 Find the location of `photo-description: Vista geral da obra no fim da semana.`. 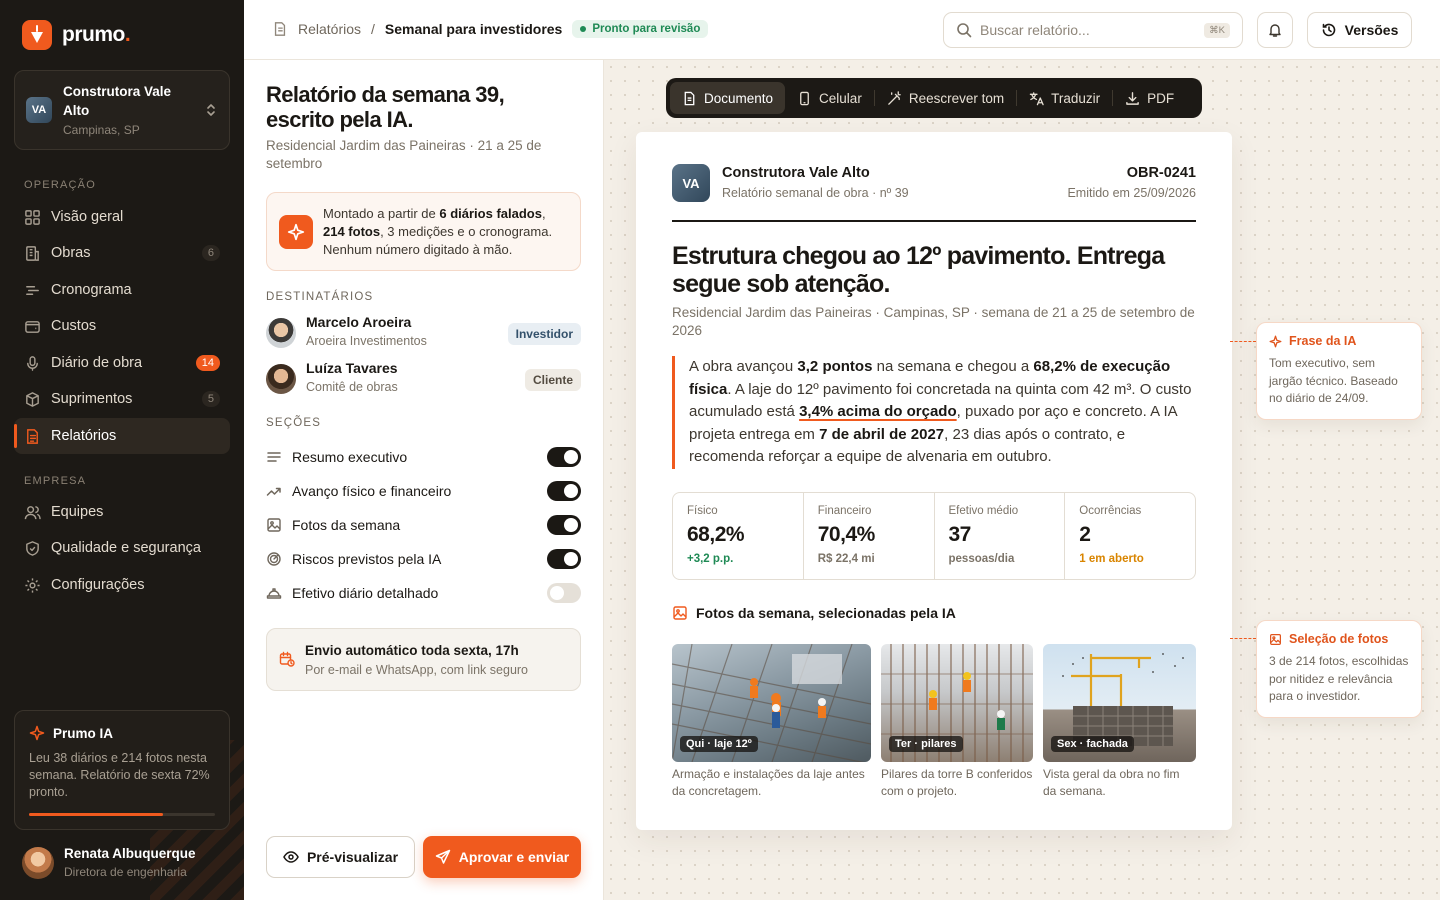

photo-description: Vista geral da obra no fim da semana. is located at coordinates (1111, 782).